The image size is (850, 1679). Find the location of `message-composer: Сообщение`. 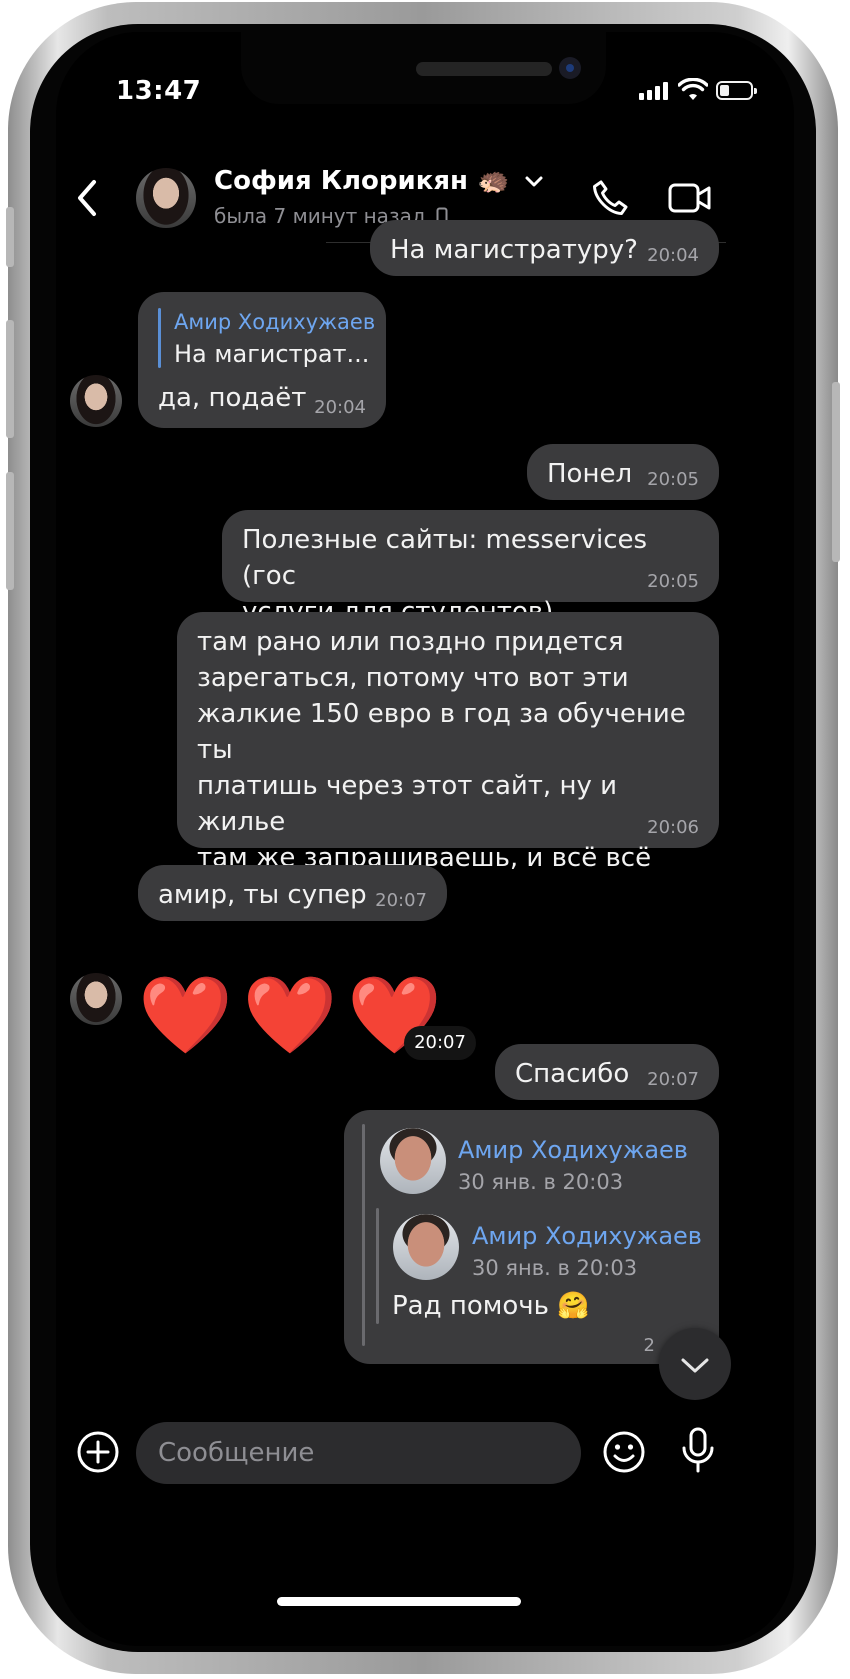

message-composer: Сообщение is located at coordinates (425, 1457).